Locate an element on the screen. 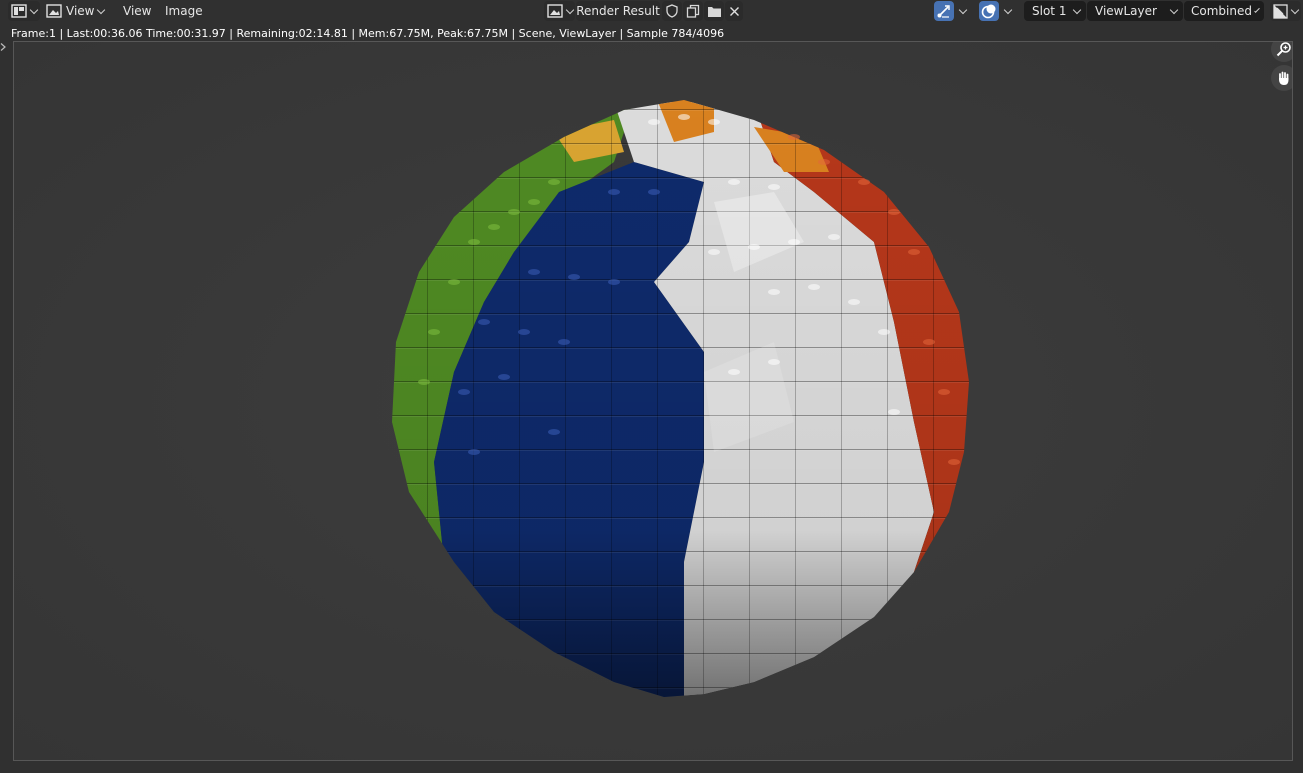 This screenshot has height=773, width=1303. new-image-button is located at coordinates (693, 11).